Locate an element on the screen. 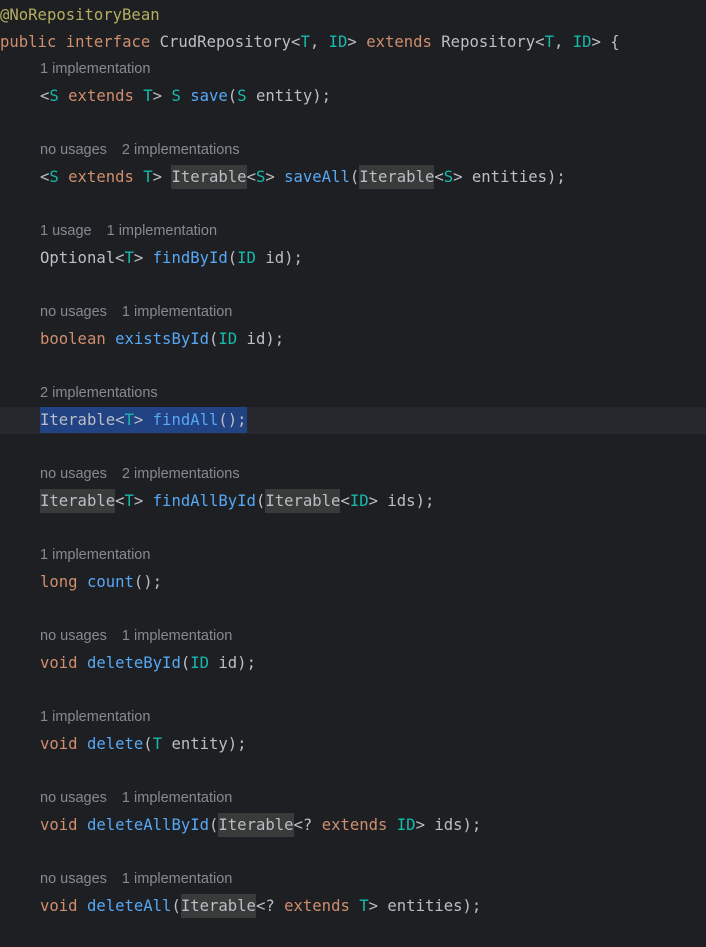 The width and height of the screenshot is (706, 947). code-token: deleteAll is located at coordinates (129, 906).